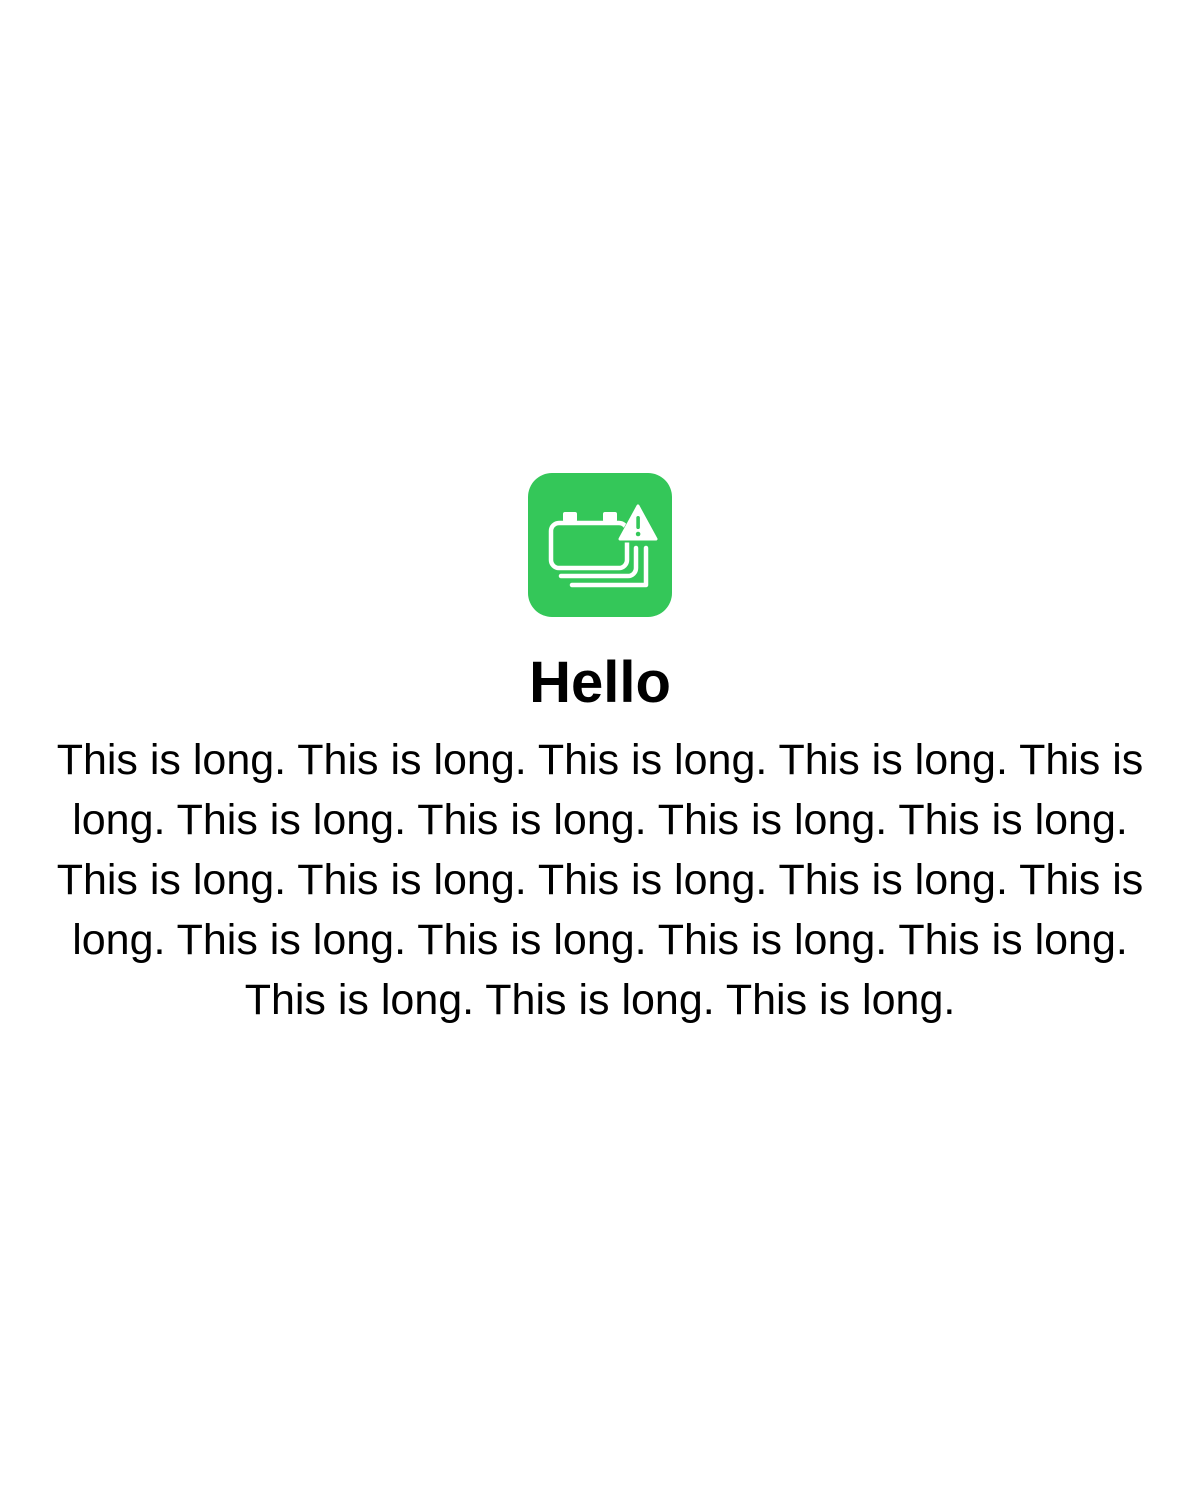 This screenshot has height=1500, width=1200. I want to click on battery-stack-warning-icon, so click(600, 545).